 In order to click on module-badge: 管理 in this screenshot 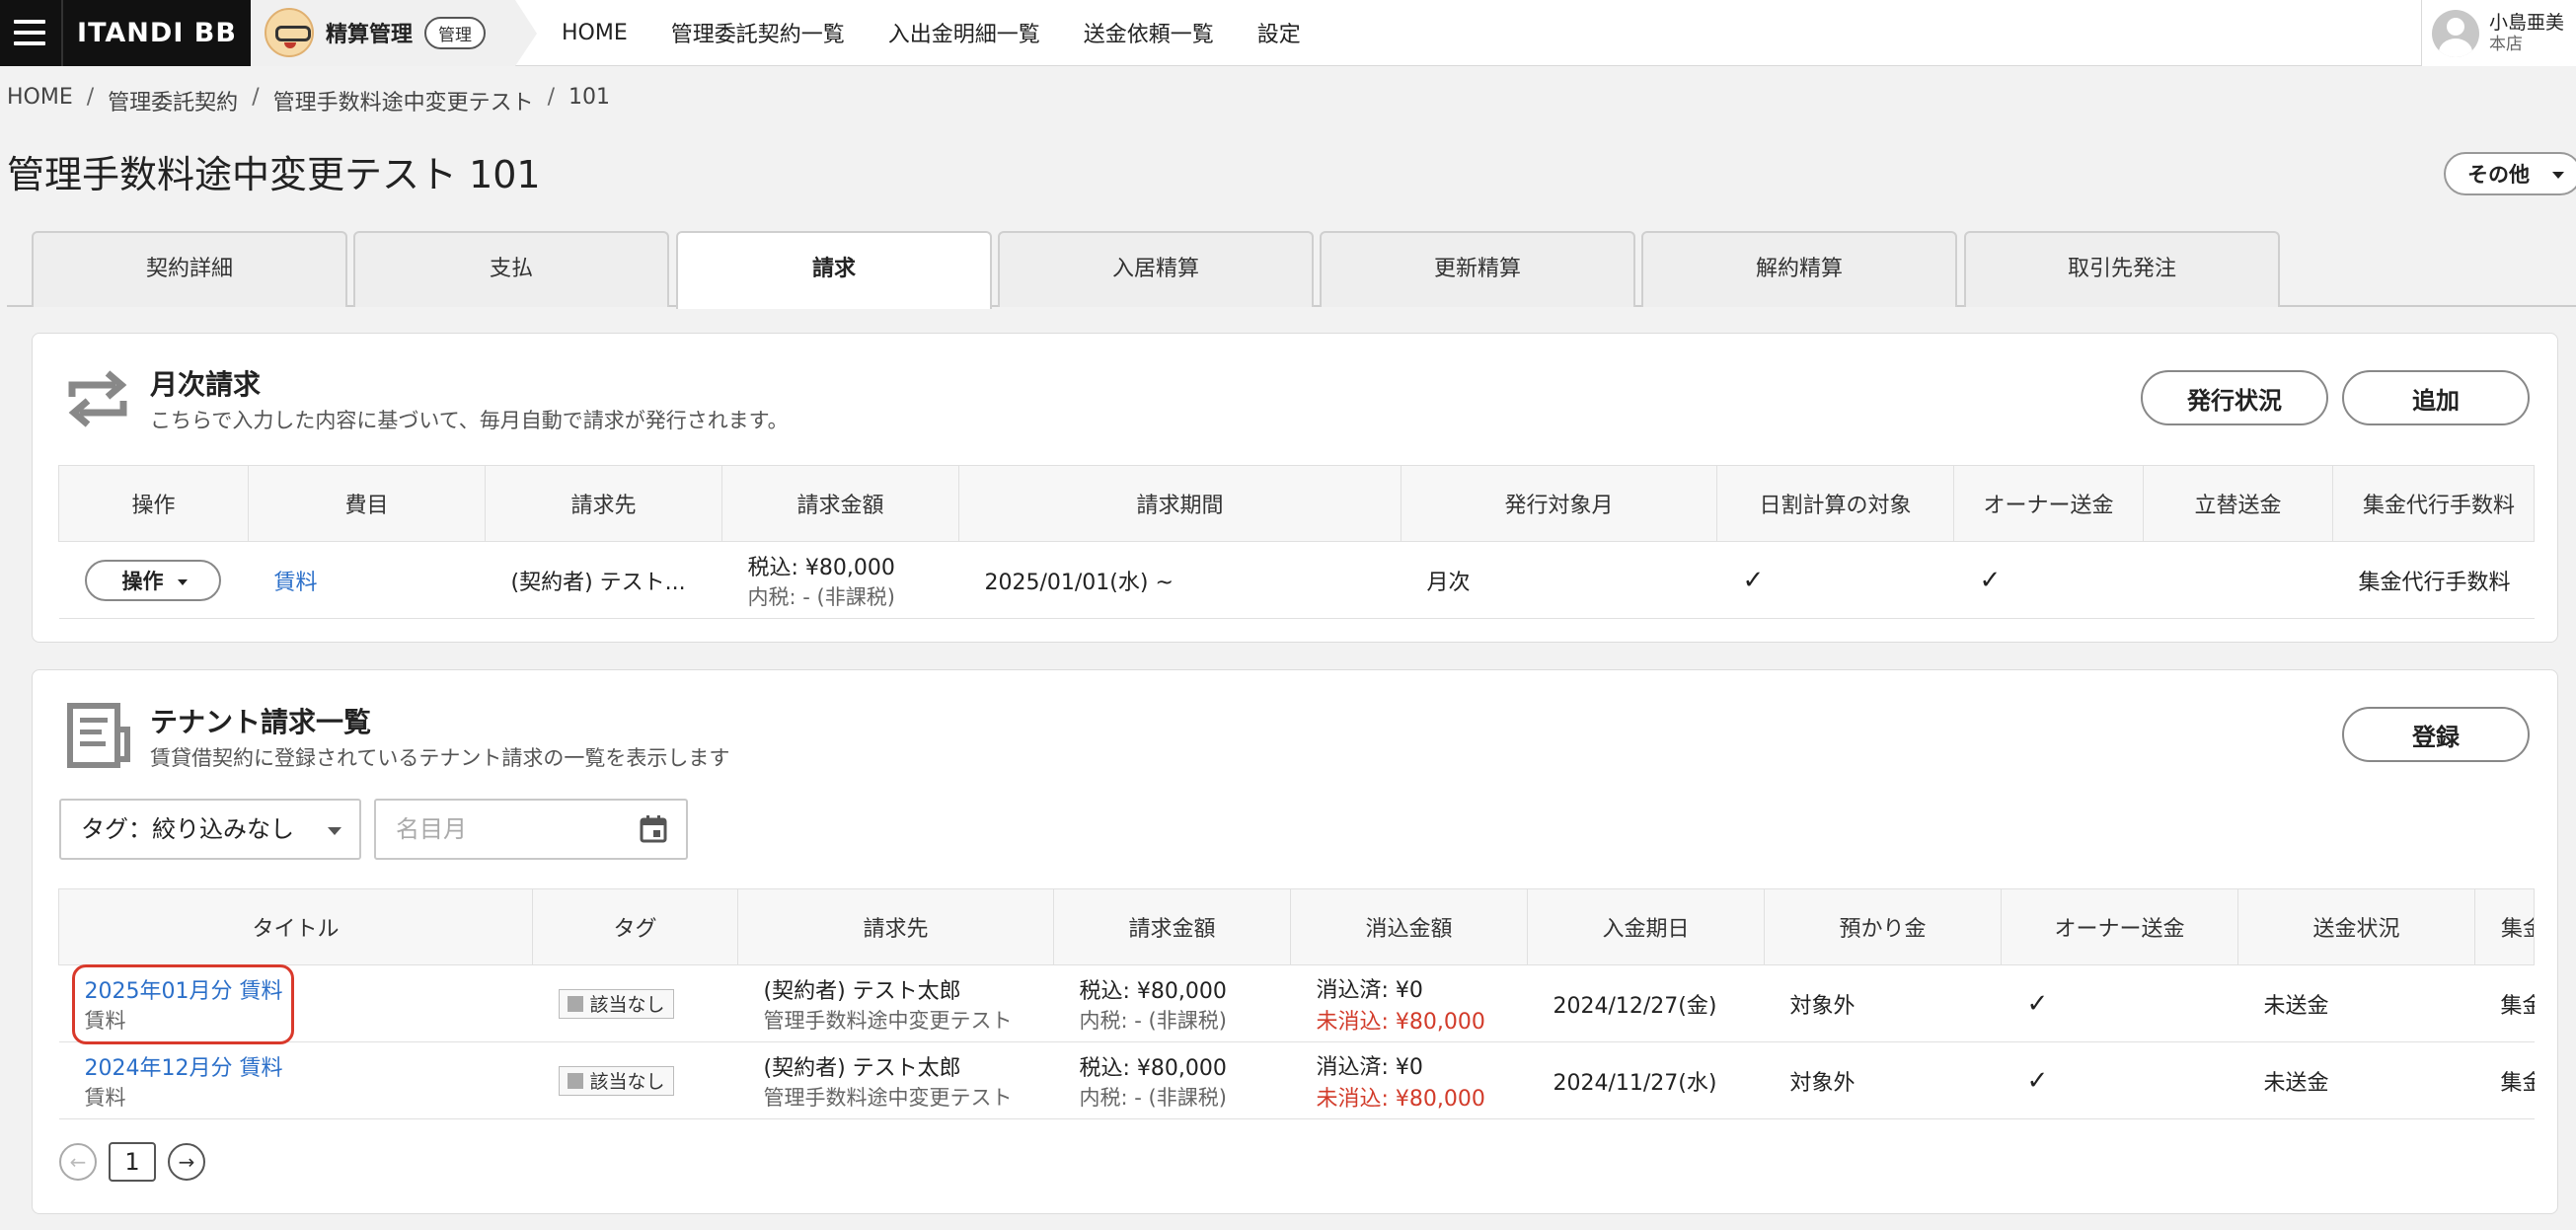, I will do `click(456, 32)`.